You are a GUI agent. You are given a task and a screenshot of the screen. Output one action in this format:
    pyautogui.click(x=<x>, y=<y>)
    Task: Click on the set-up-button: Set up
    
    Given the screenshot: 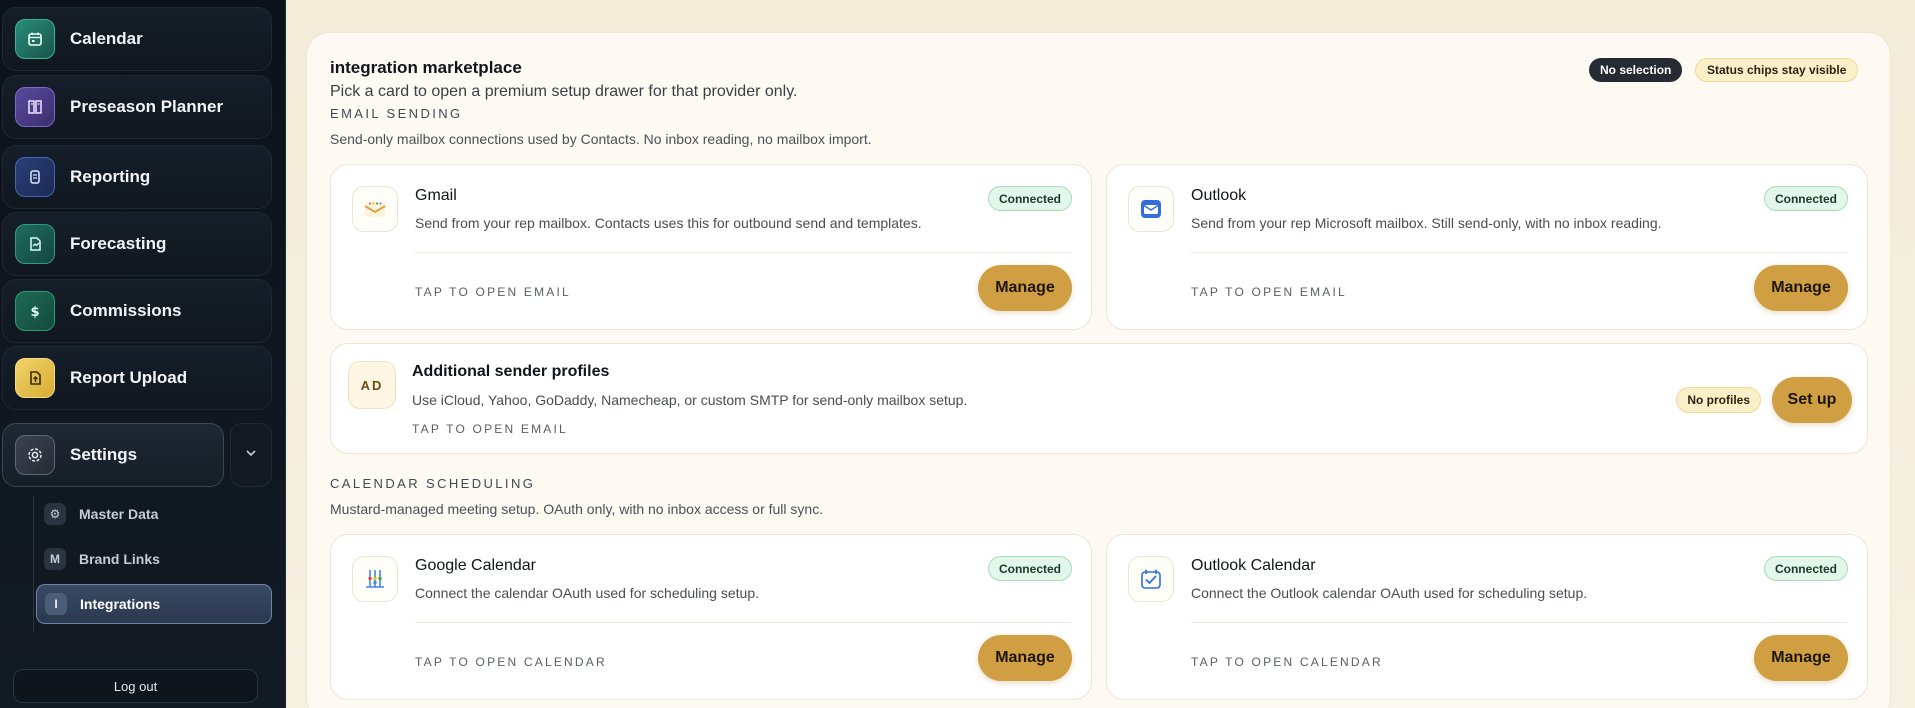 What is the action you would take?
    pyautogui.click(x=1812, y=400)
    